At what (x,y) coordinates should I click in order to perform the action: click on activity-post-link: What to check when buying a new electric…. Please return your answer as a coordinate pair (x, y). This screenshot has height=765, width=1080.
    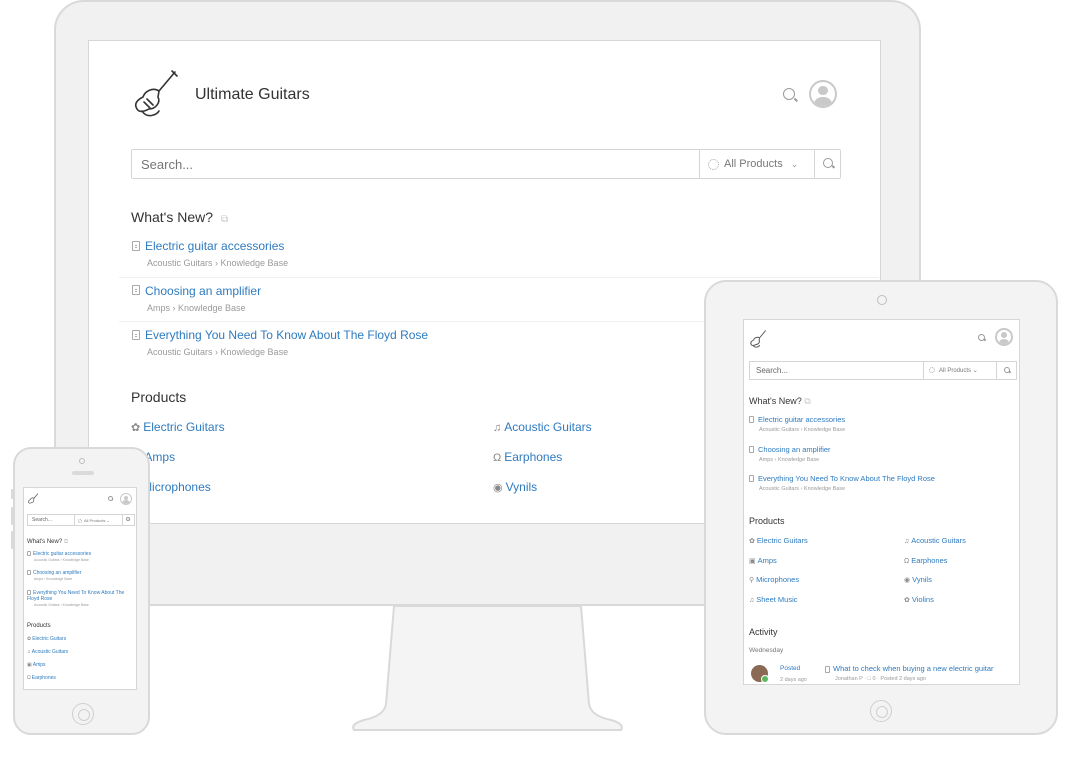
    Looking at the image, I should click on (909, 668).